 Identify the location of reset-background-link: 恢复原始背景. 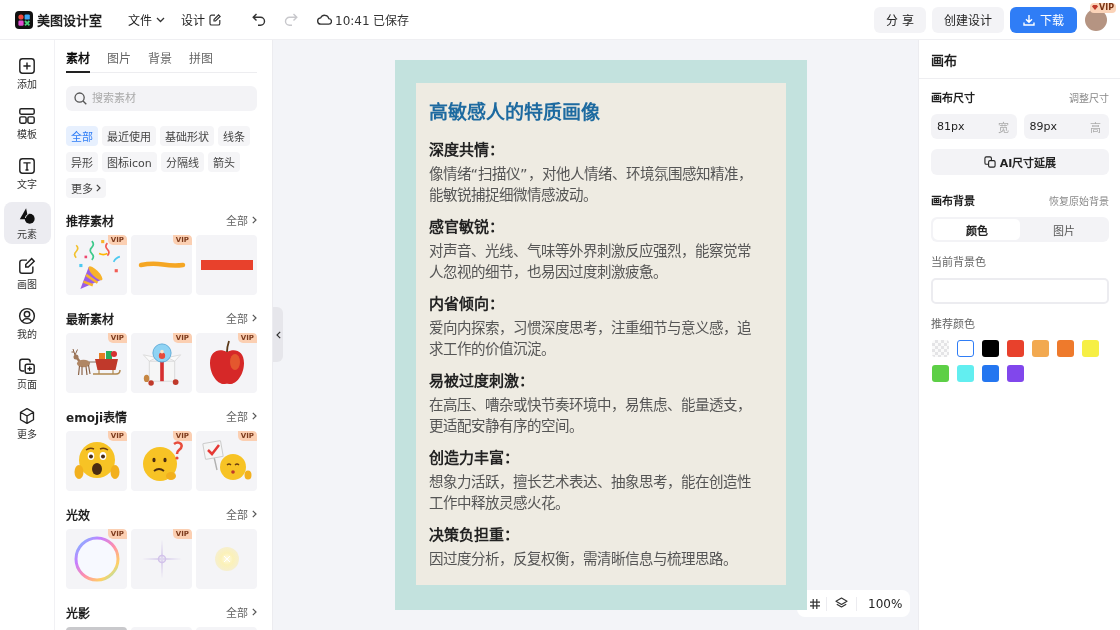
(1079, 200).